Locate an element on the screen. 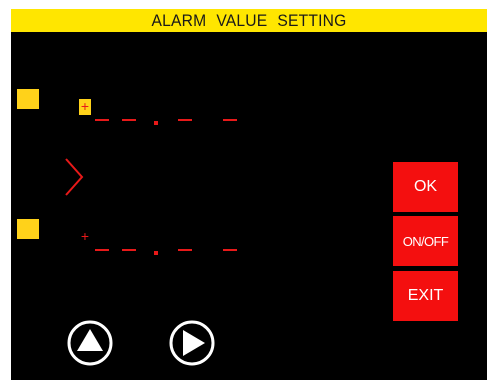 The width and height of the screenshot is (495, 380). page-title: ALARM VALUE SETTING is located at coordinates (249, 20).